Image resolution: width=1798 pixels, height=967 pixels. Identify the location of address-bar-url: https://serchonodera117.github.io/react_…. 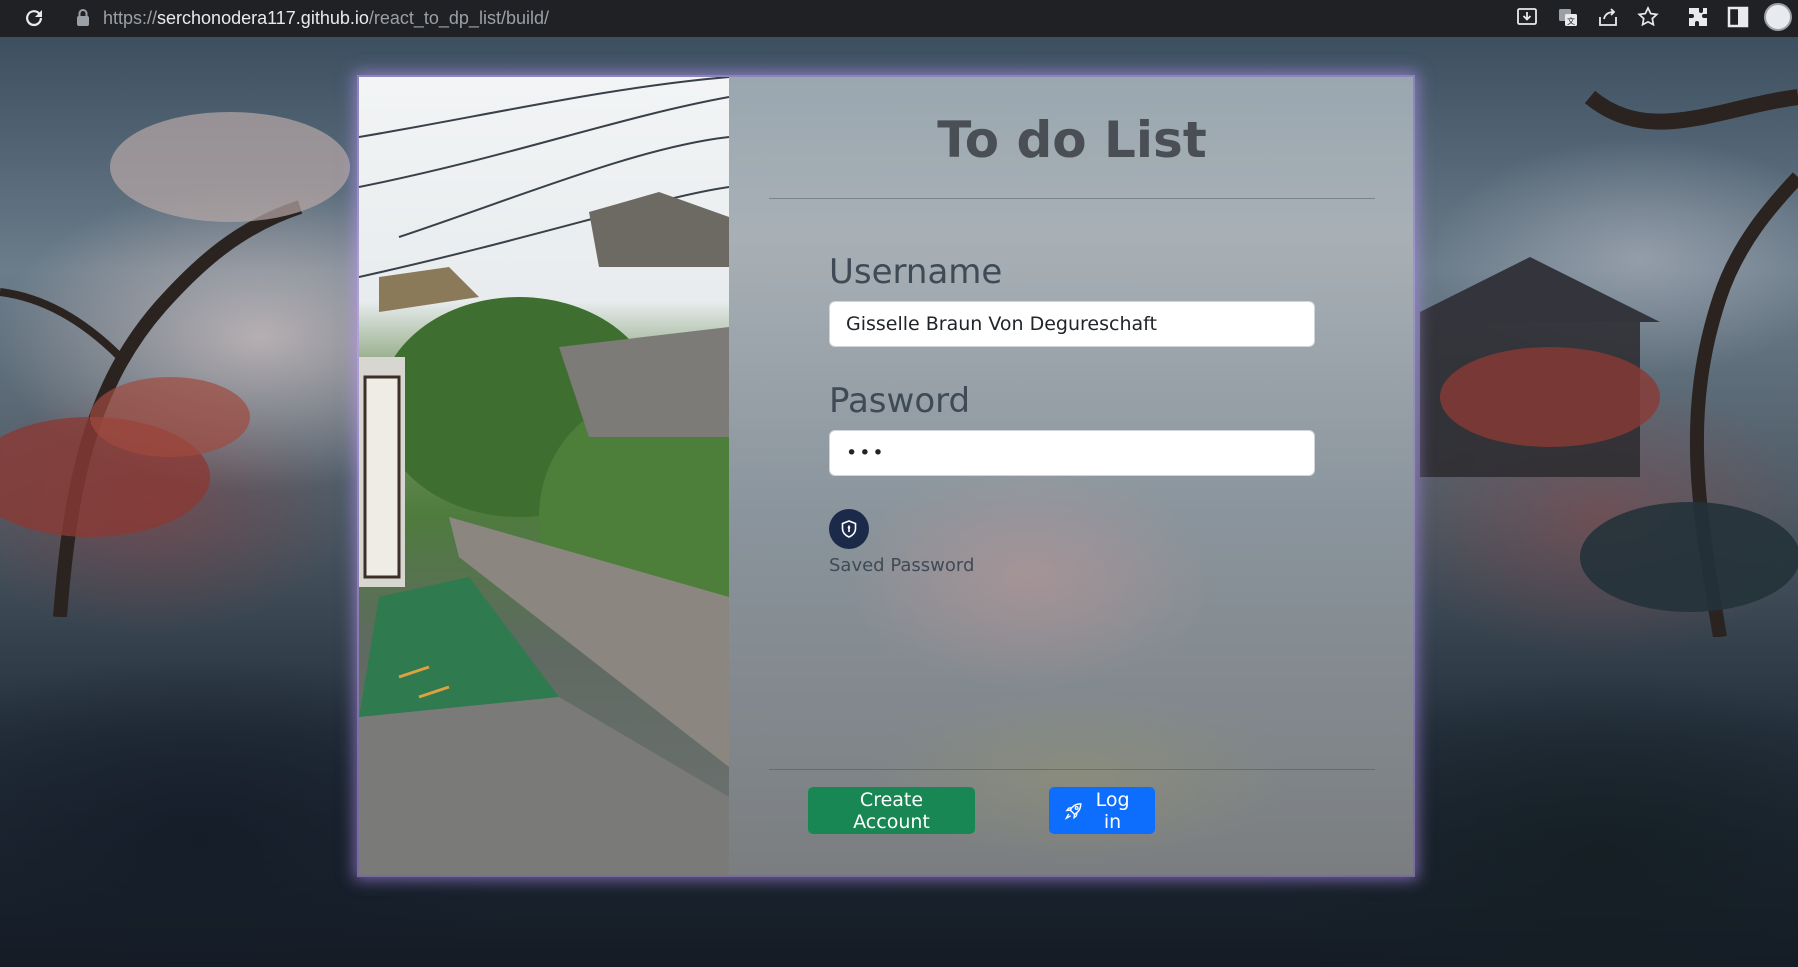
(326, 18).